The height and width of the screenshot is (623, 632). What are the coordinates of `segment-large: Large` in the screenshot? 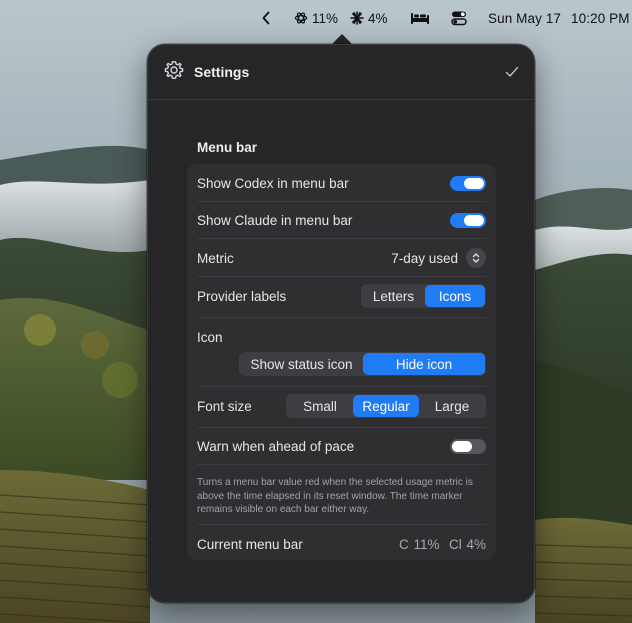 It's located at (452, 406).